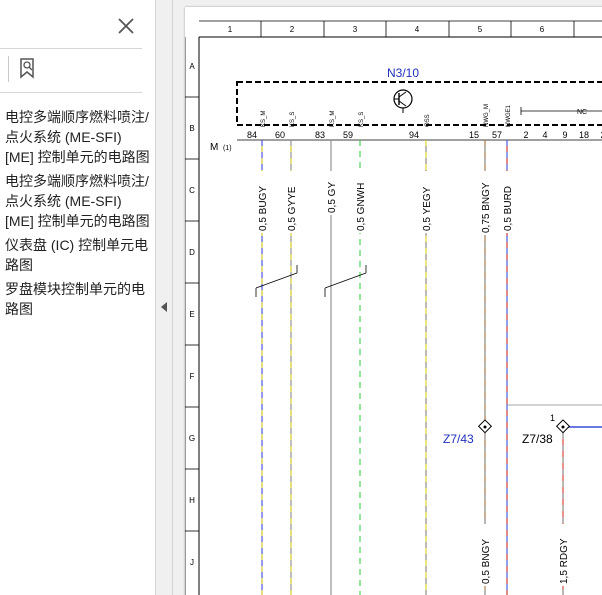  Describe the element at coordinates (414, 135) in the screenshot. I see `pin-number: 94` at that location.